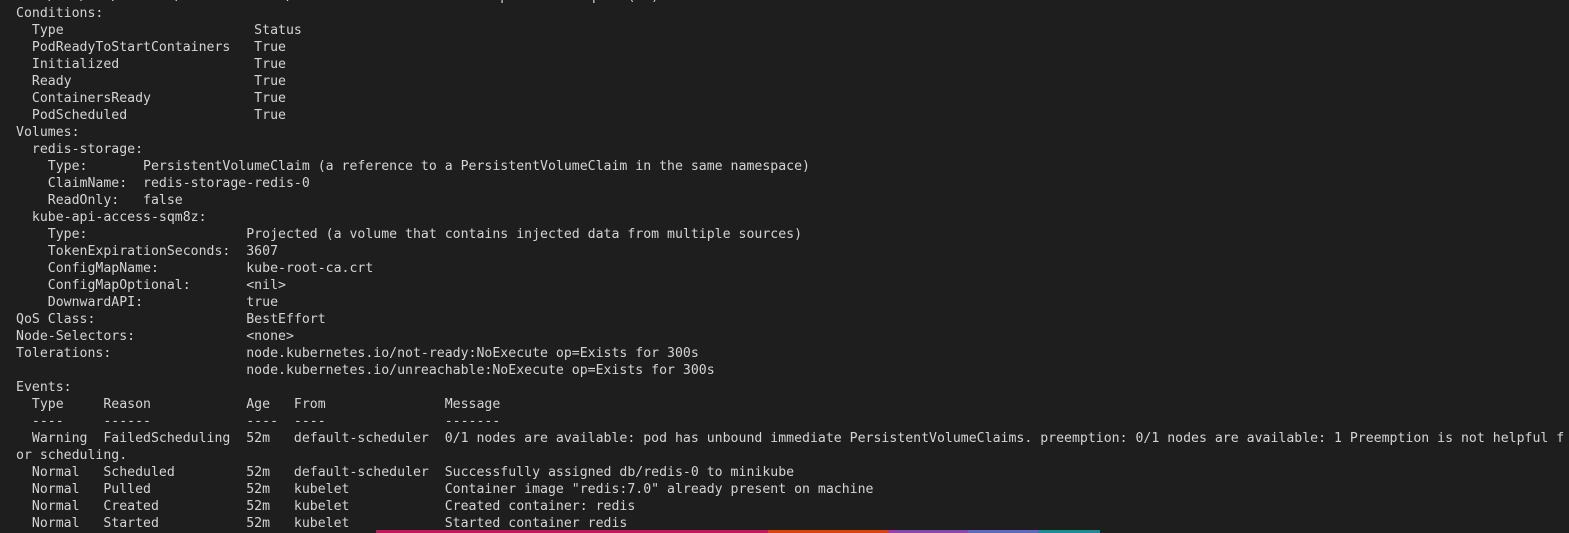 The width and height of the screenshot is (1569, 533). What do you see at coordinates (151, 64) in the screenshot?
I see `terminal-line: Initialized True` at bounding box center [151, 64].